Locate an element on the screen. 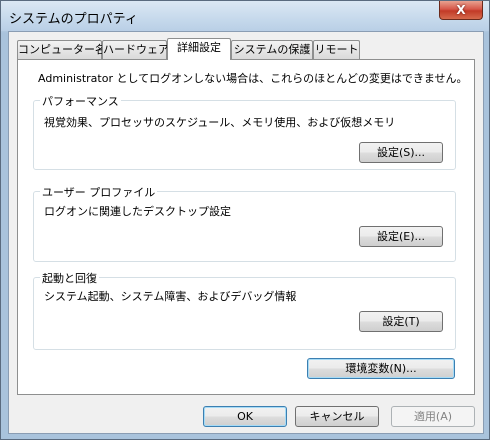 This screenshot has height=442, width=492. tab-system-protection: システムの保護 is located at coordinates (272, 49).